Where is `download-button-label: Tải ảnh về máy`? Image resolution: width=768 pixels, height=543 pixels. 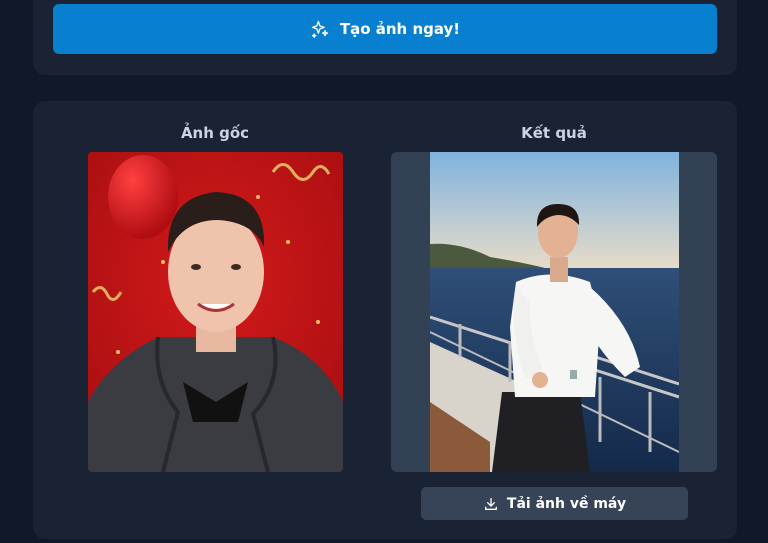 download-button-label: Tải ảnh về máy is located at coordinates (566, 503).